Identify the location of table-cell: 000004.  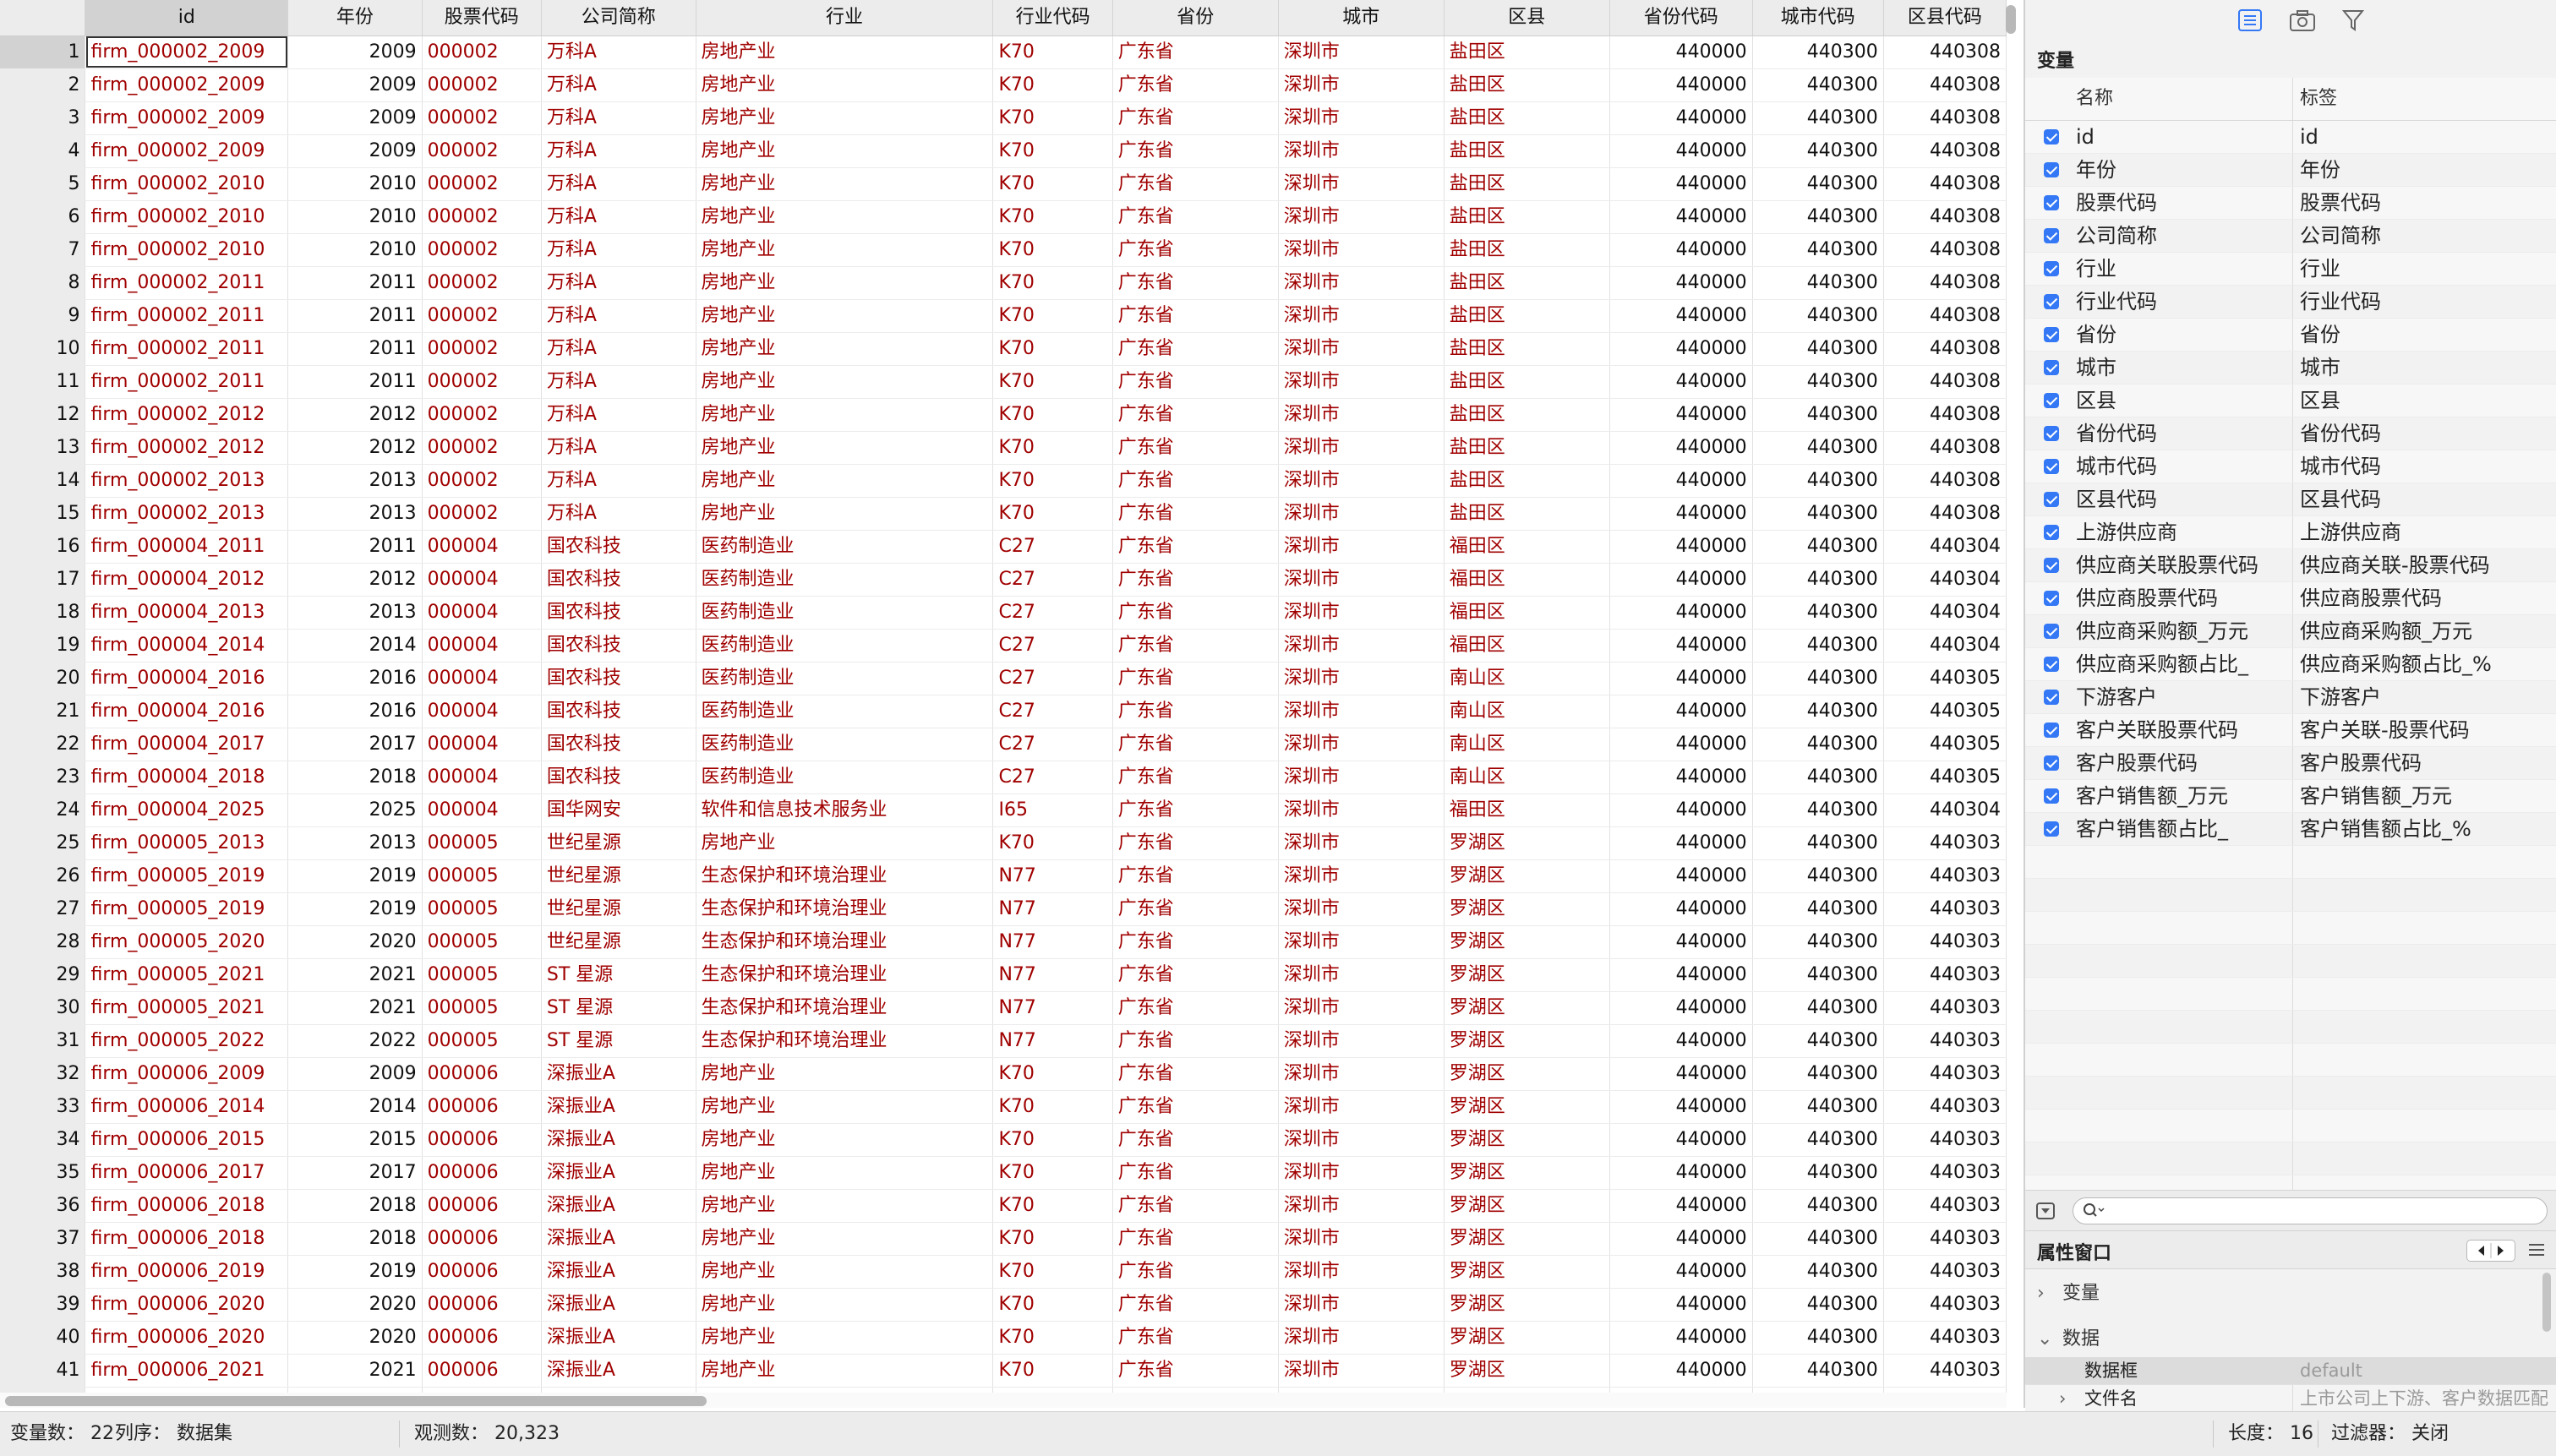
(482, 777).